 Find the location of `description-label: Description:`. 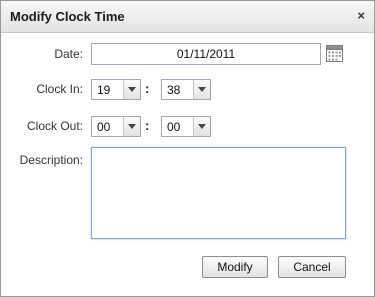

description-label: Description: is located at coordinates (51, 160).